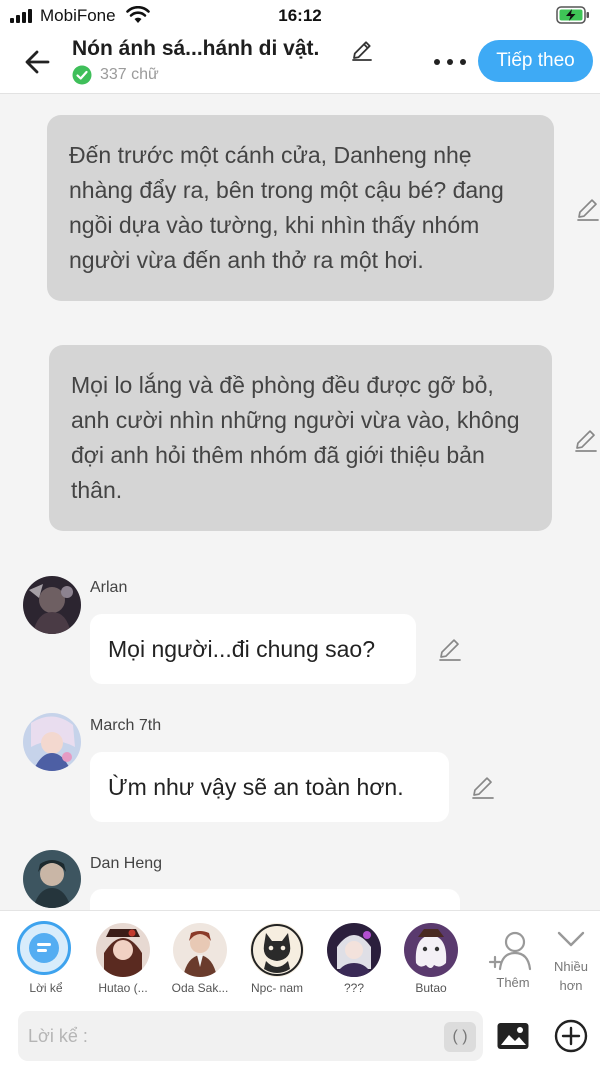  Describe the element at coordinates (123, 950) in the screenshot. I see `avatar-hutao` at that location.